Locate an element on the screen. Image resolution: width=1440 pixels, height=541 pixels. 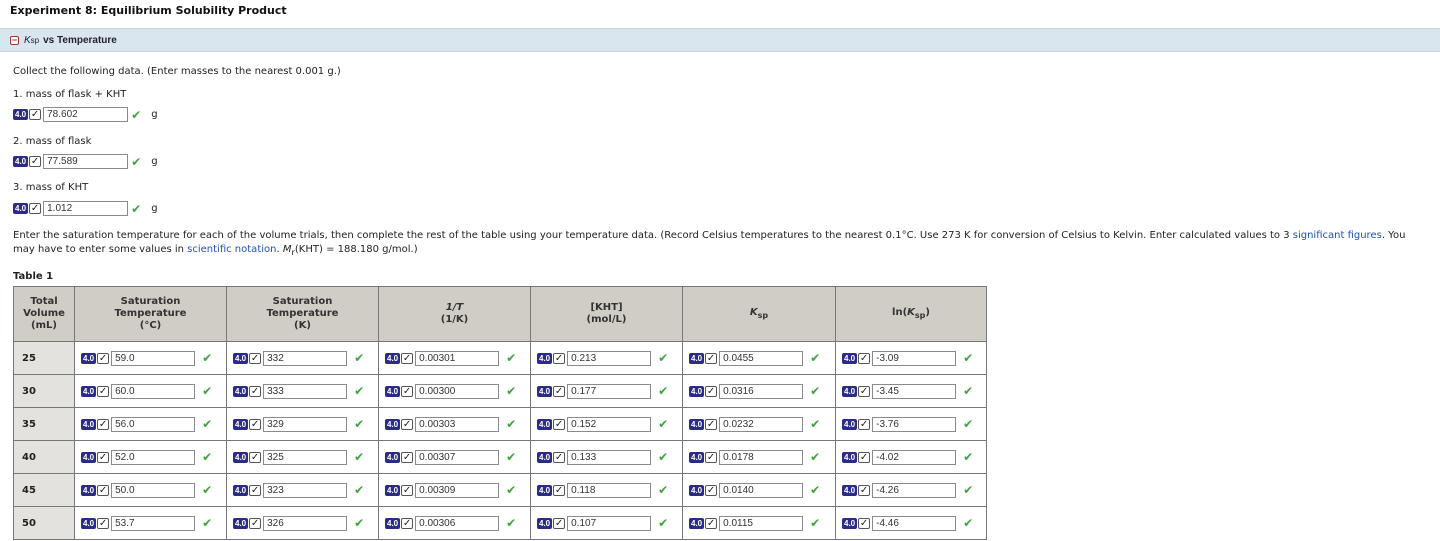
header-line: Volume is located at coordinates (44, 313).